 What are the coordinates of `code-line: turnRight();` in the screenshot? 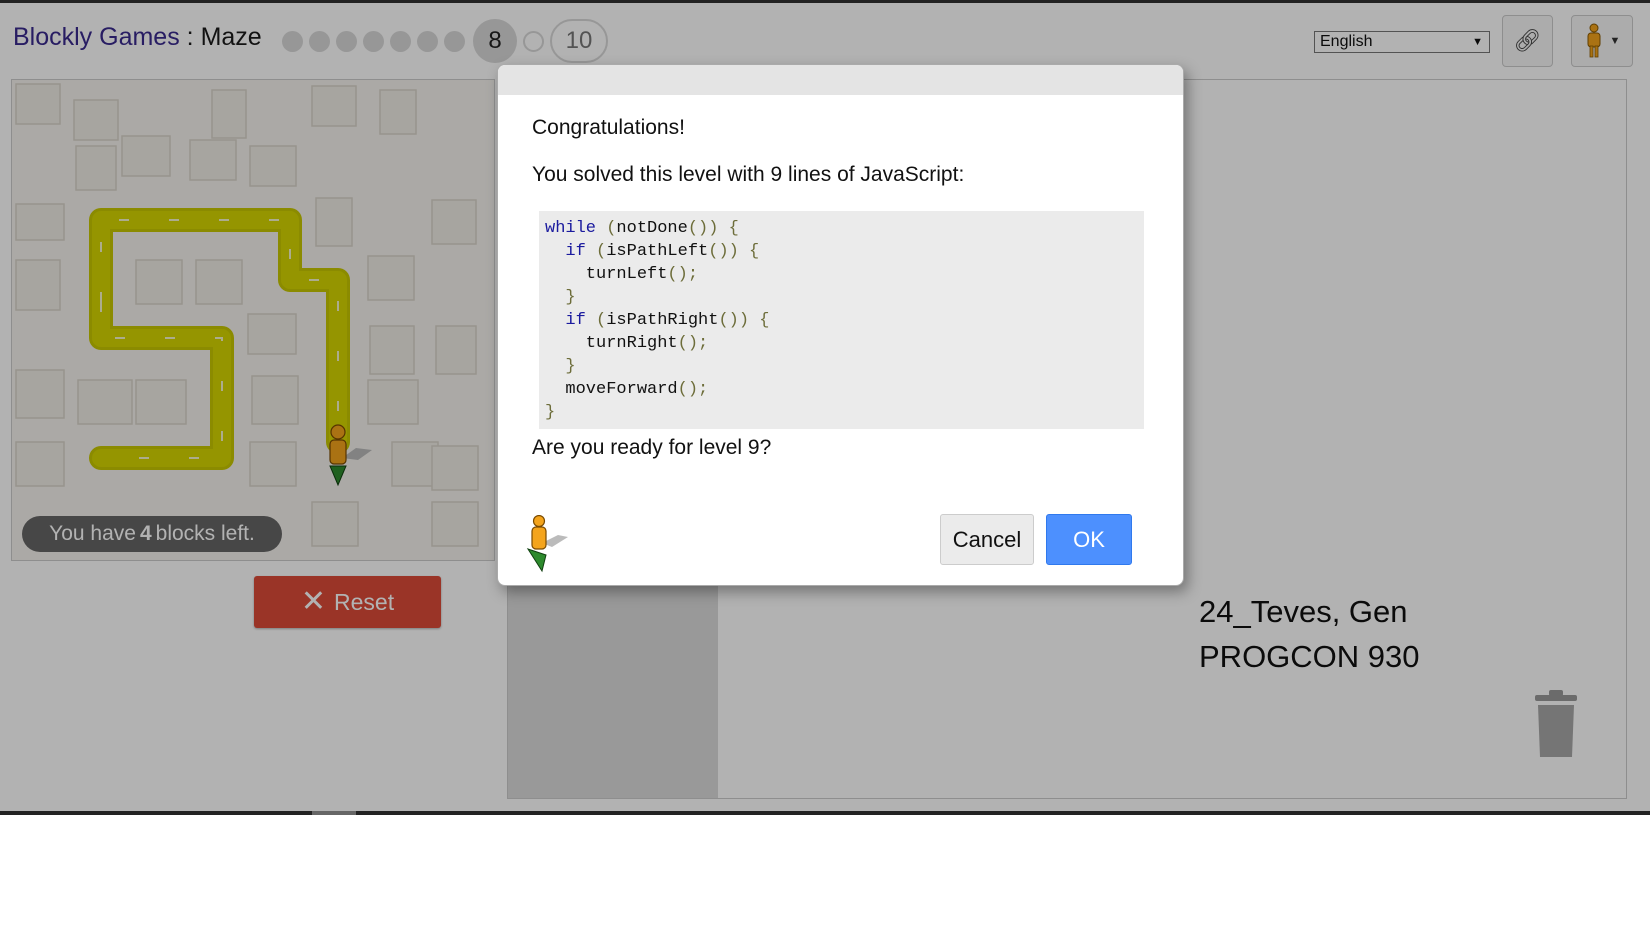 It's located at (627, 343).